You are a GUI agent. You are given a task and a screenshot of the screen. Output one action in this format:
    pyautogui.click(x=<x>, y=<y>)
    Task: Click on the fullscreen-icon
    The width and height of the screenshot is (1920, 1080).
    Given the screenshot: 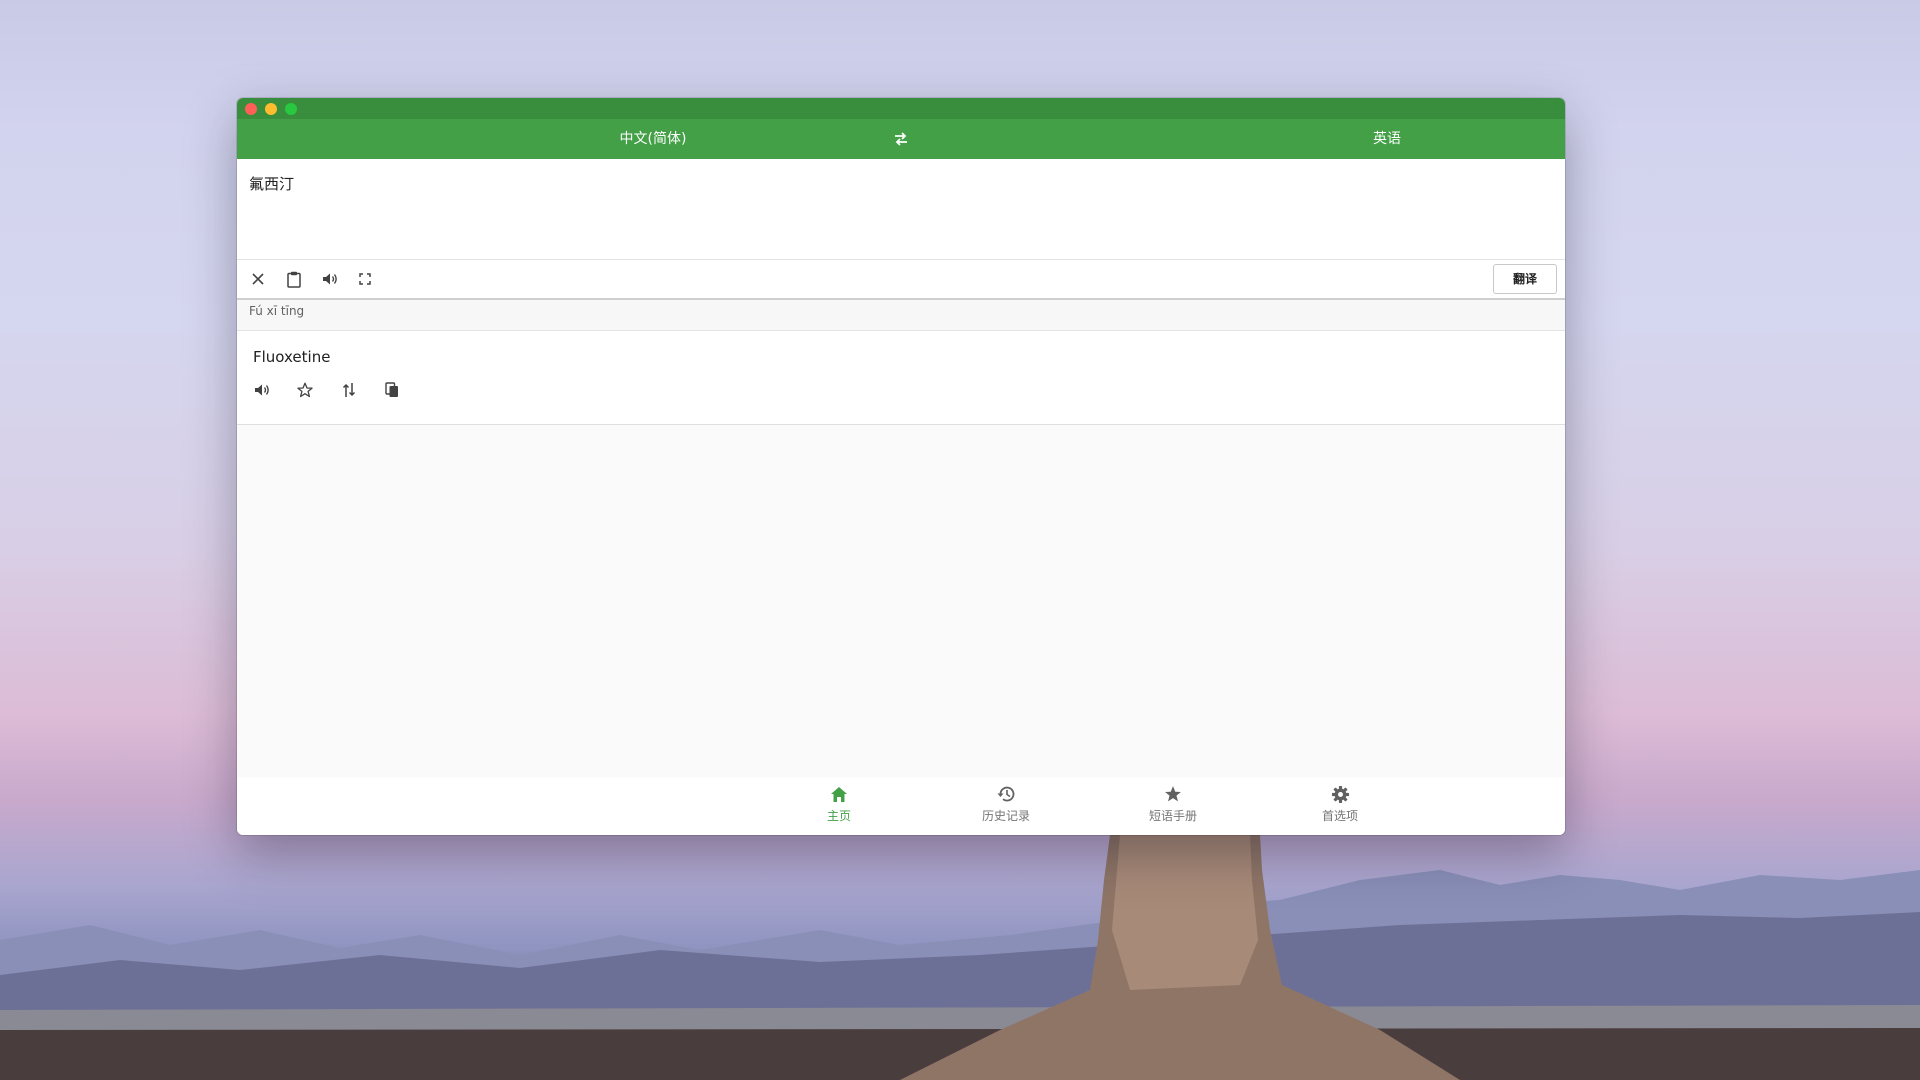 What is the action you would take?
    pyautogui.click(x=365, y=279)
    